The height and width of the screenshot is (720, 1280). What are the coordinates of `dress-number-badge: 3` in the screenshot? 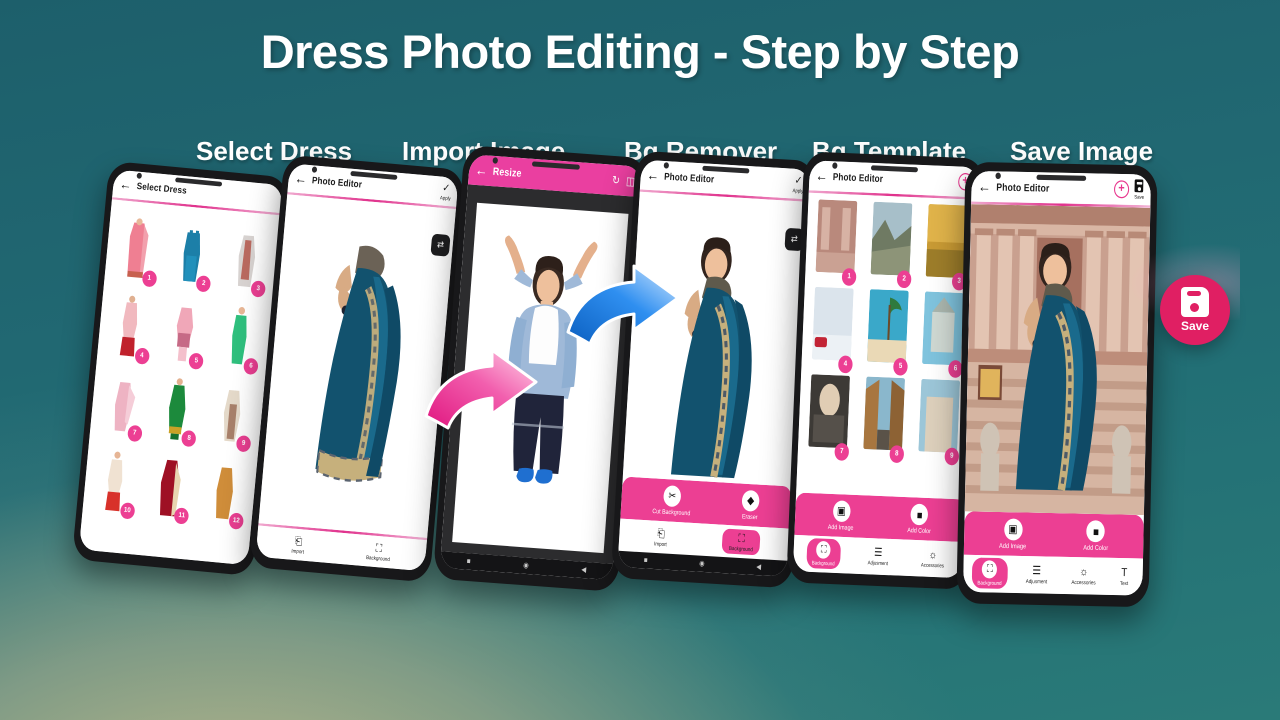 It's located at (258, 288).